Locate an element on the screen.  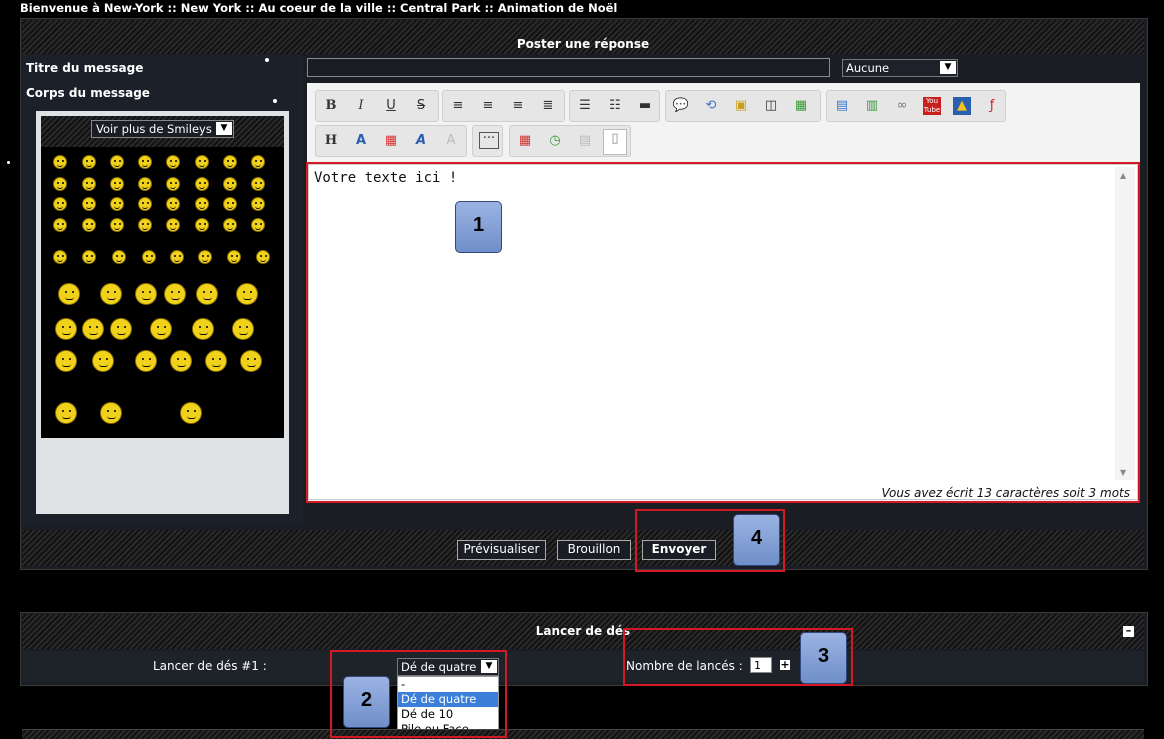
link-icon: ∞ is located at coordinates (902, 106).